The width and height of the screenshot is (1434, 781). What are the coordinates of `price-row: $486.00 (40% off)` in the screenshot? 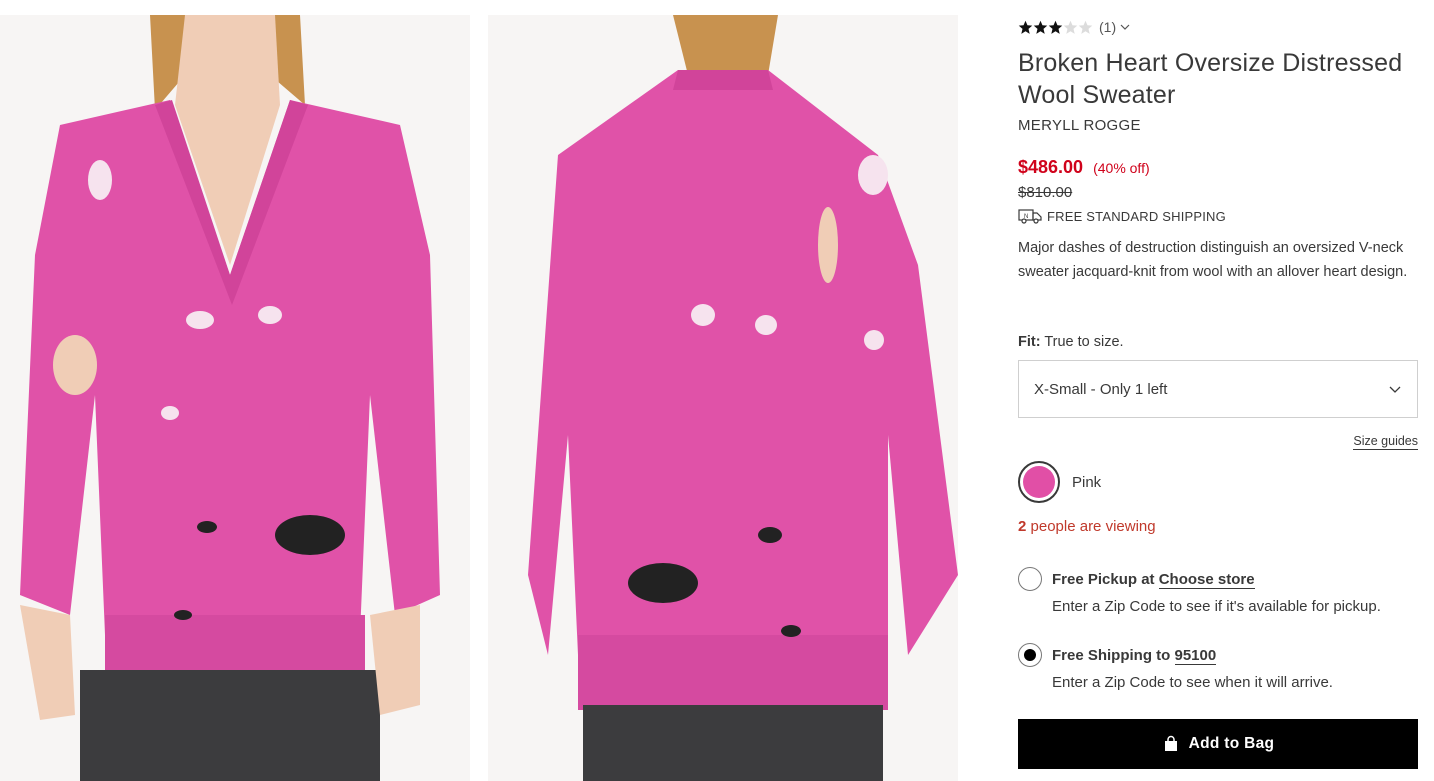 It's located at (1084, 167).